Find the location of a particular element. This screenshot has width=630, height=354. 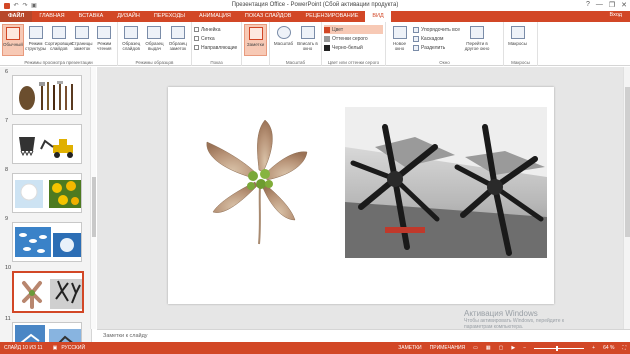

grayscale-swatch-icon is located at coordinates (327, 38).